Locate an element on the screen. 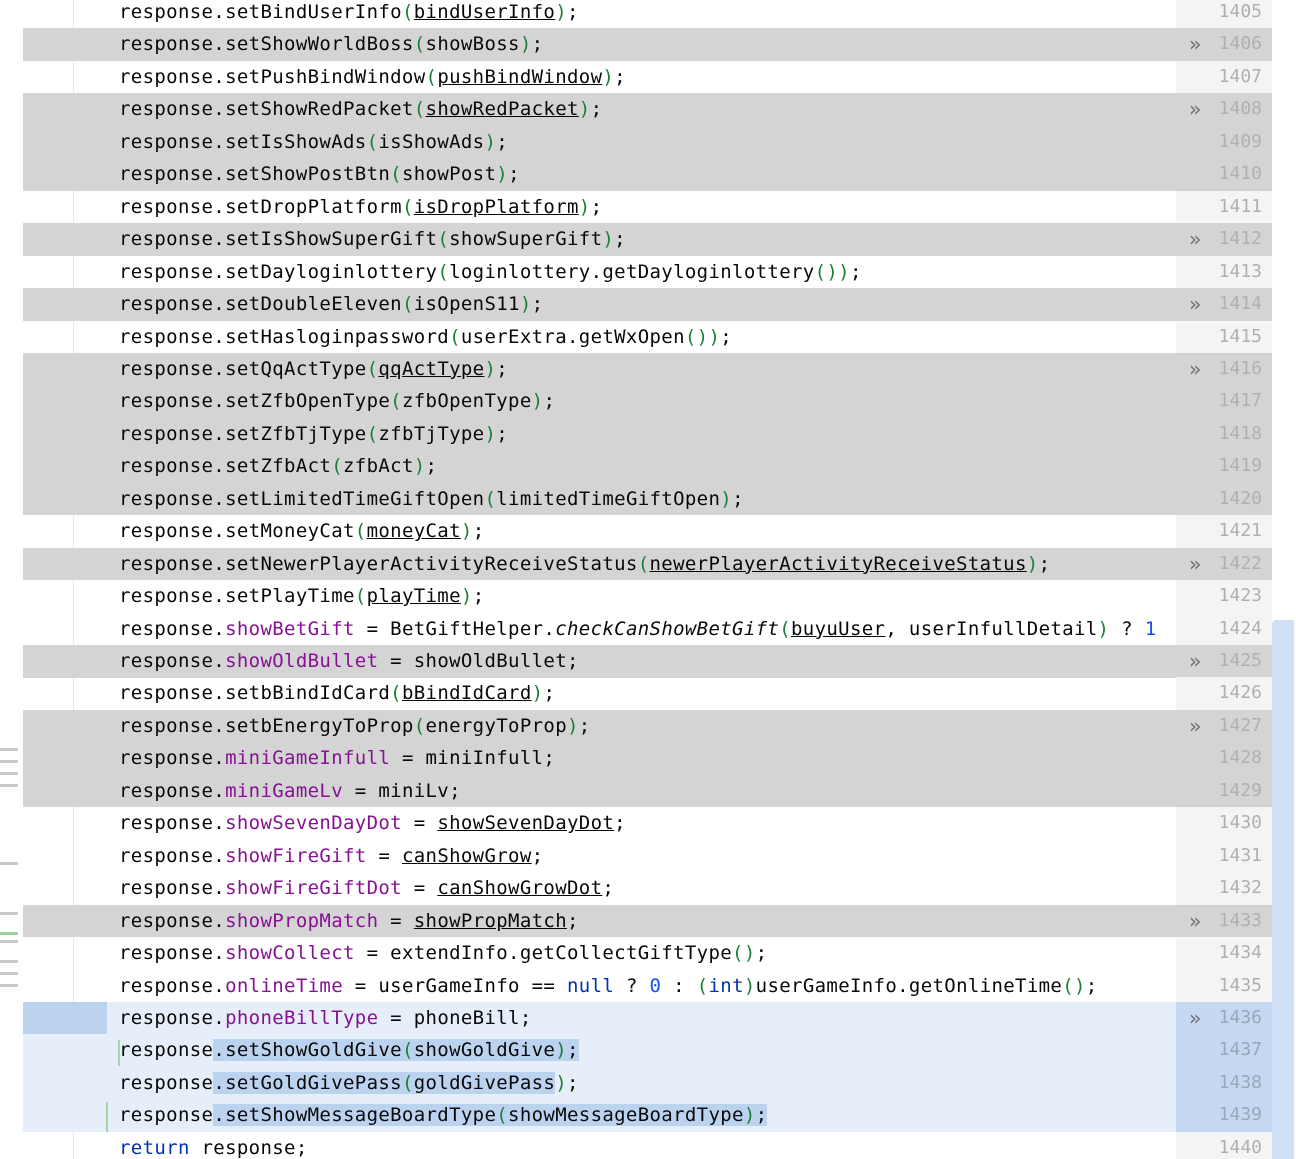 This screenshot has width=1296, height=1159. scrollbar-thumb is located at coordinates (1283, 889).